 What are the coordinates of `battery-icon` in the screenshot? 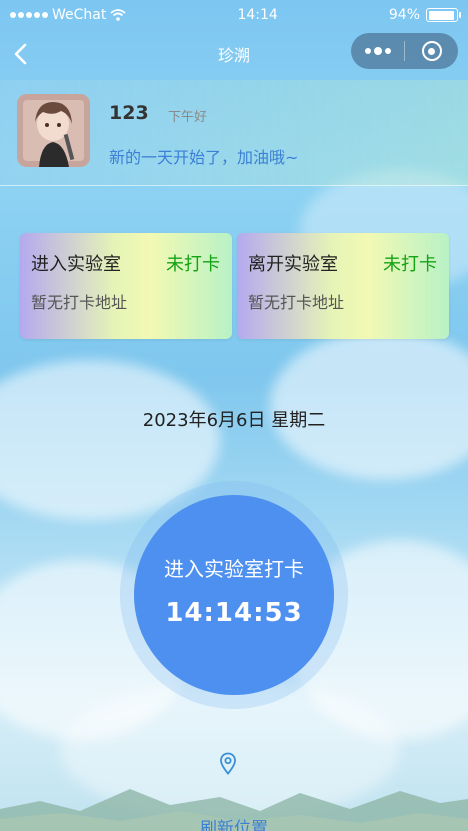 It's located at (443, 15).